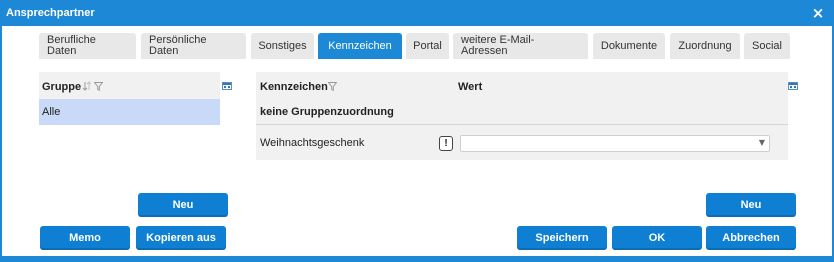 This screenshot has height=262, width=834. I want to click on tab-label: weitere E-Mail- Adressen, so click(498, 45).